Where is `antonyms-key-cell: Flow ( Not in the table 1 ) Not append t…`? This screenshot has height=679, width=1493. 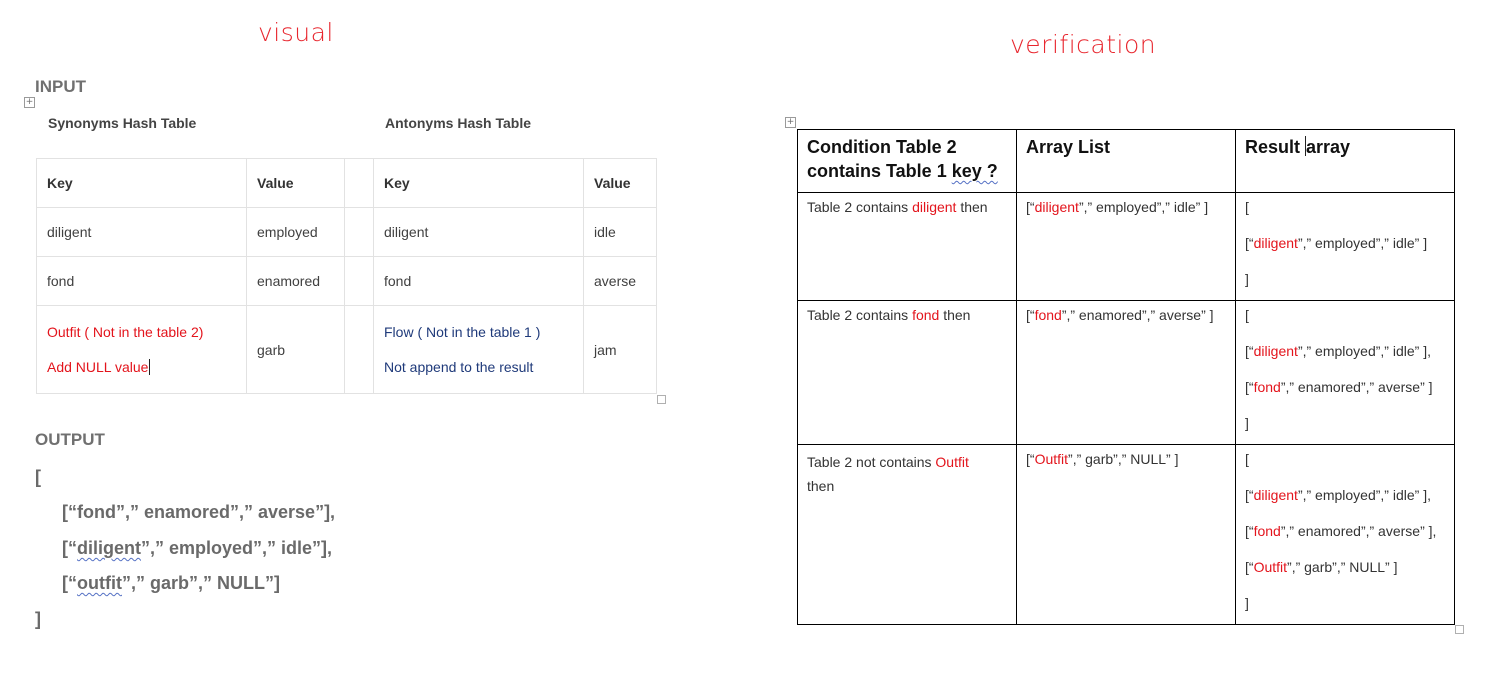 antonyms-key-cell: Flow ( Not in the table 1 ) Not append t… is located at coordinates (478, 349).